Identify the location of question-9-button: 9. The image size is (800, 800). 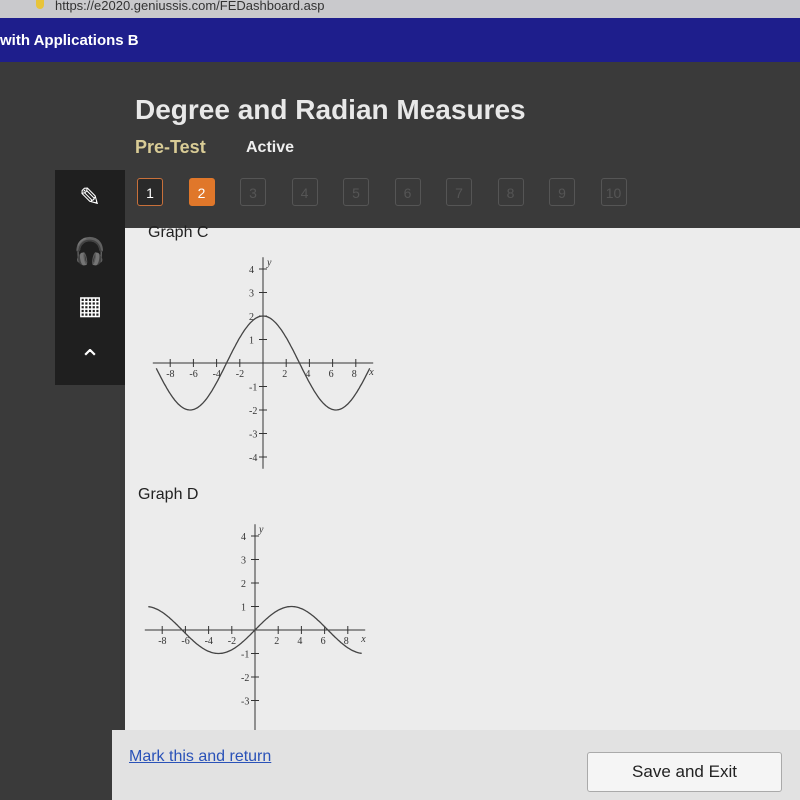
(562, 192).